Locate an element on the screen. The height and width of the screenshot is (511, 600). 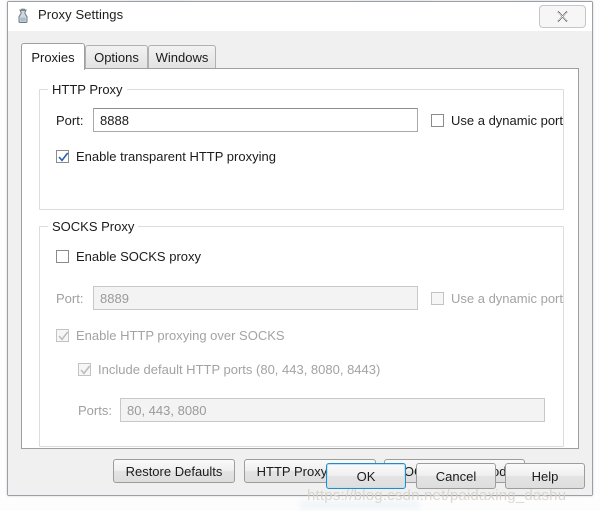
button-label: Help is located at coordinates (545, 476).